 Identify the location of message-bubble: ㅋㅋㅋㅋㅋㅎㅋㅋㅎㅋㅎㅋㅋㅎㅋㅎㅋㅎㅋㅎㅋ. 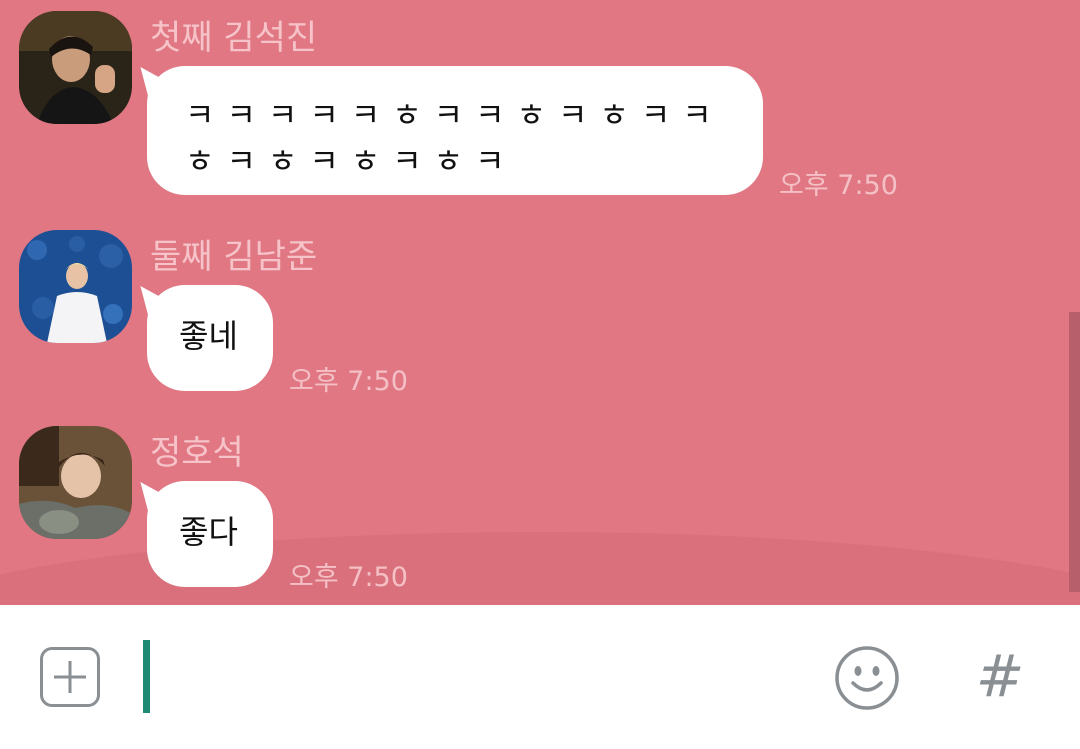
(446, 127).